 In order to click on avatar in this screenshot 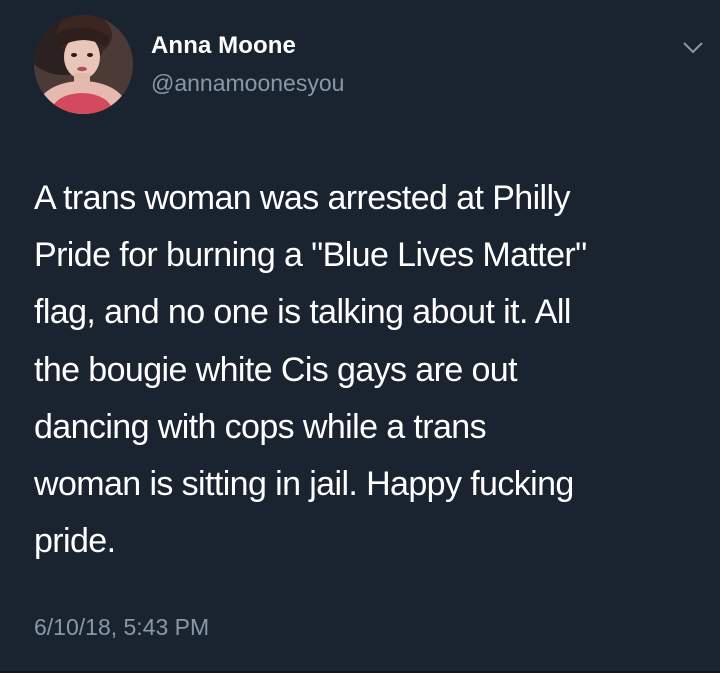, I will do `click(83, 64)`.